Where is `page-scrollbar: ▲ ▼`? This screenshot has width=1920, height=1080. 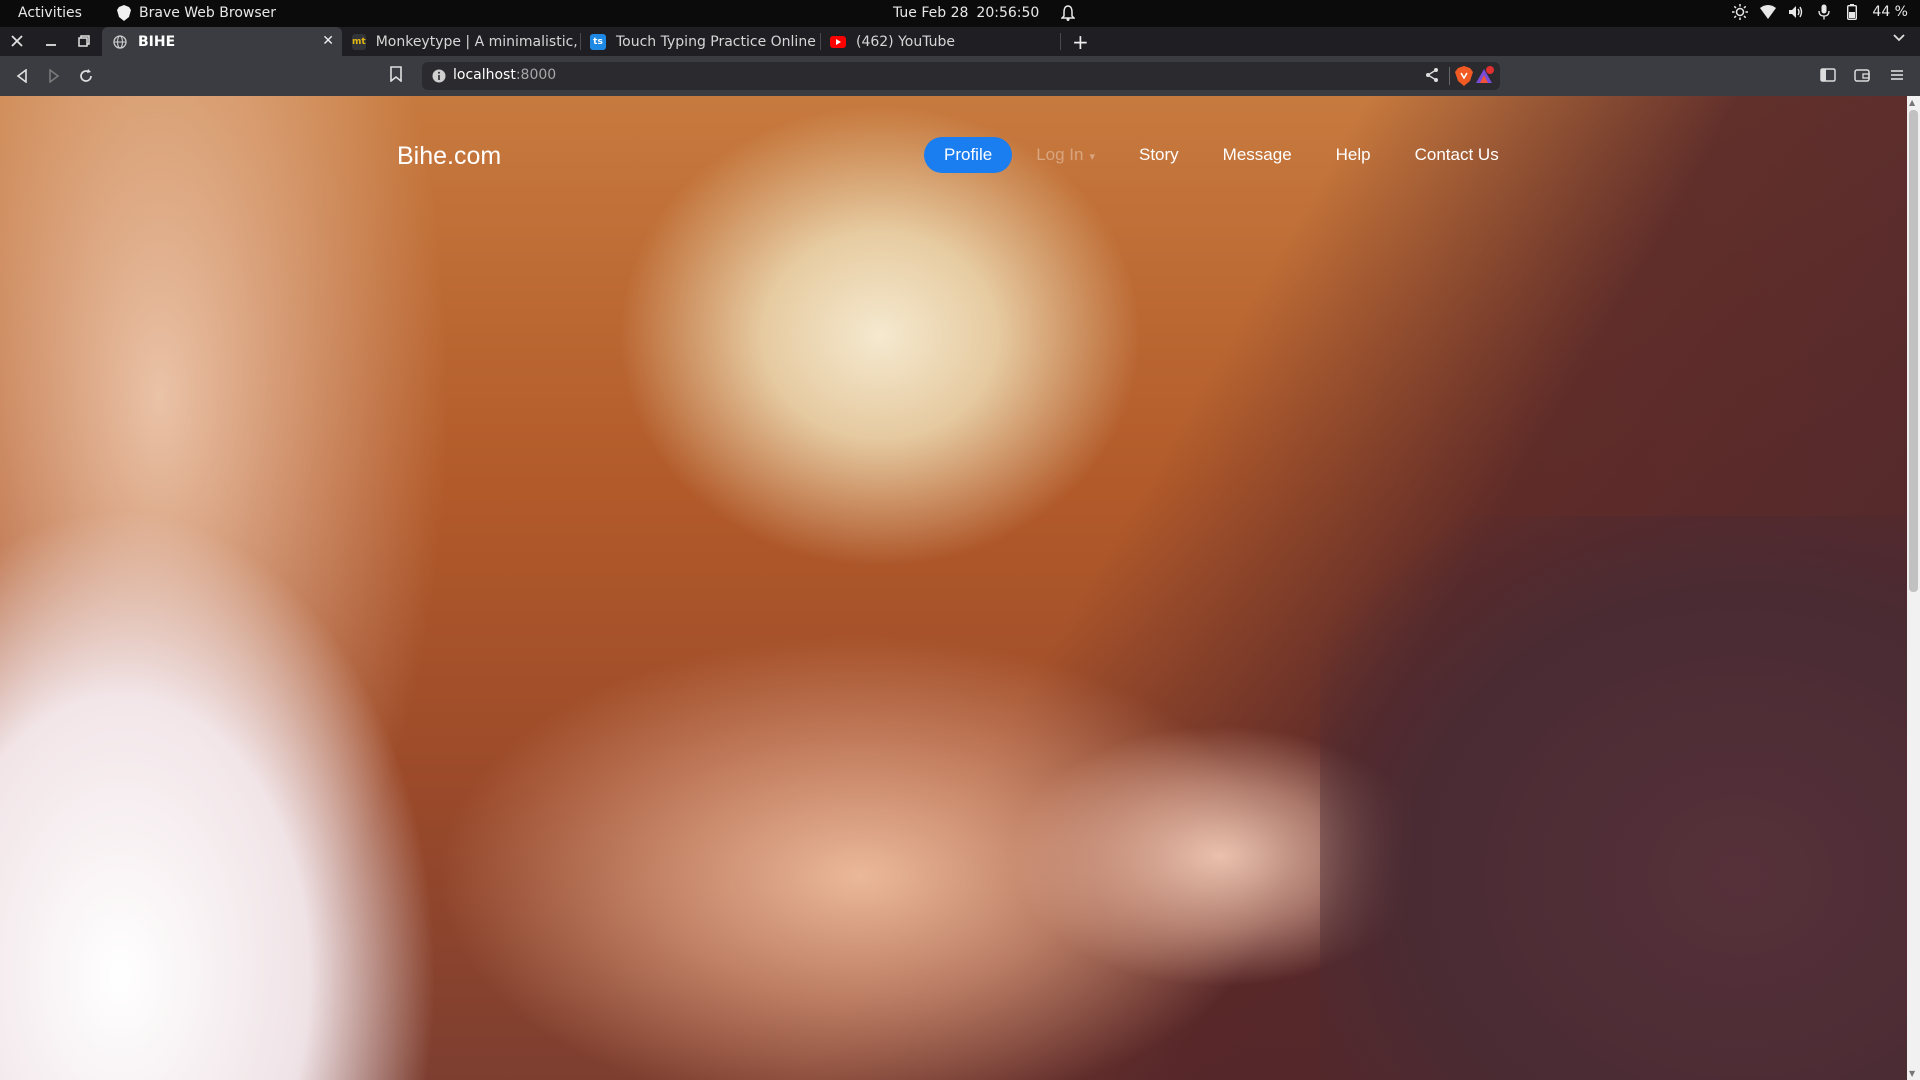
page-scrollbar: ▲ ▼ is located at coordinates (1913, 588).